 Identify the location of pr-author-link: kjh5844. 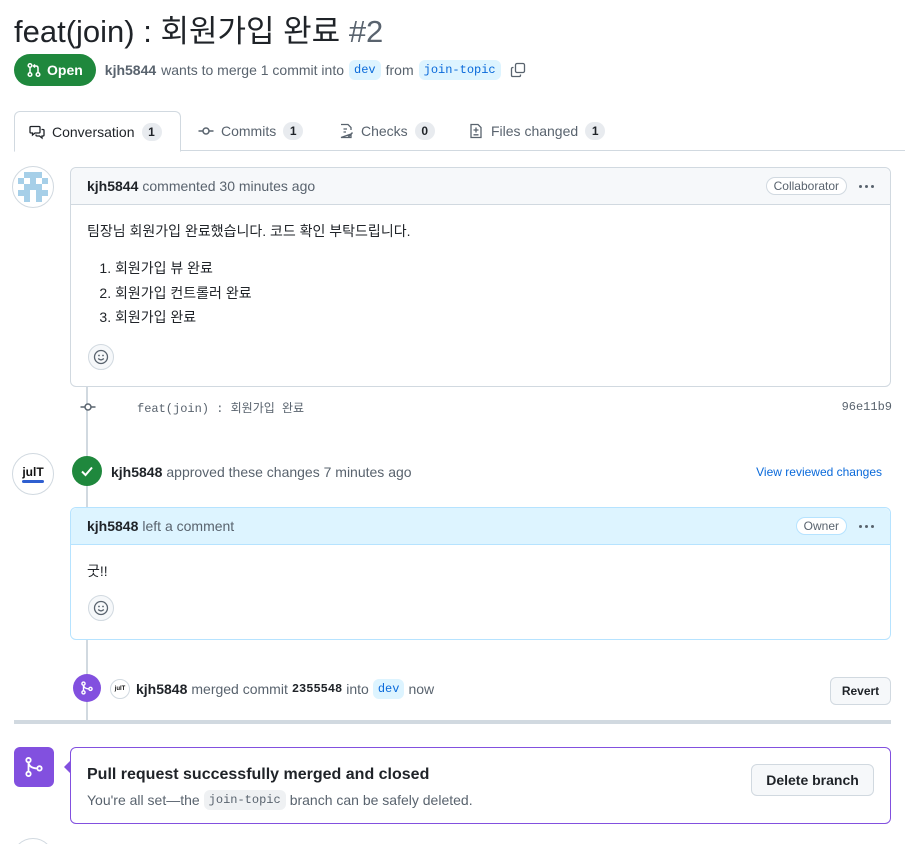
(130, 70).